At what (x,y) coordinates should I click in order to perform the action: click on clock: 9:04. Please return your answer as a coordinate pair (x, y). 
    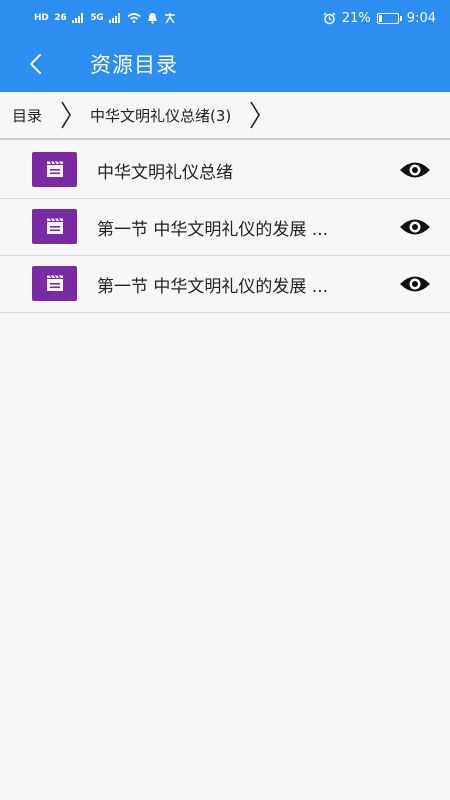
    Looking at the image, I should click on (421, 18).